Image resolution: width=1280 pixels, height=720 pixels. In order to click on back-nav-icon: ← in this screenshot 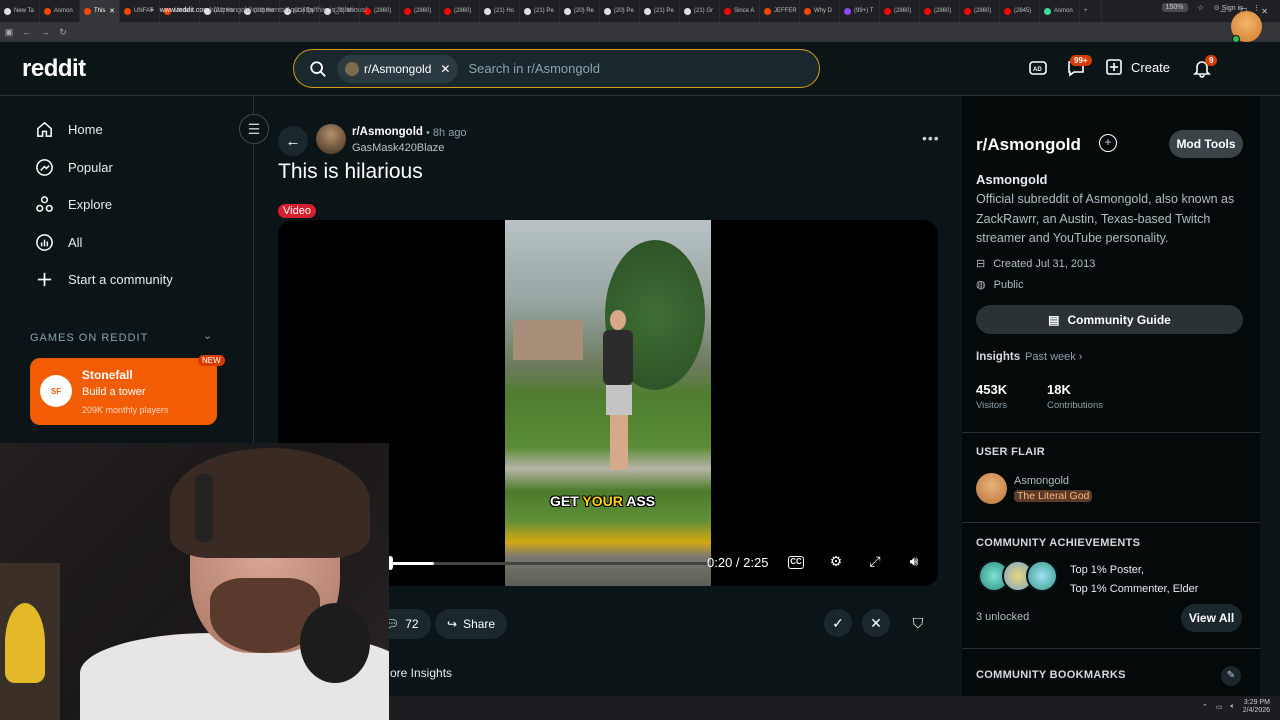, I will do `click(27, 32)`.